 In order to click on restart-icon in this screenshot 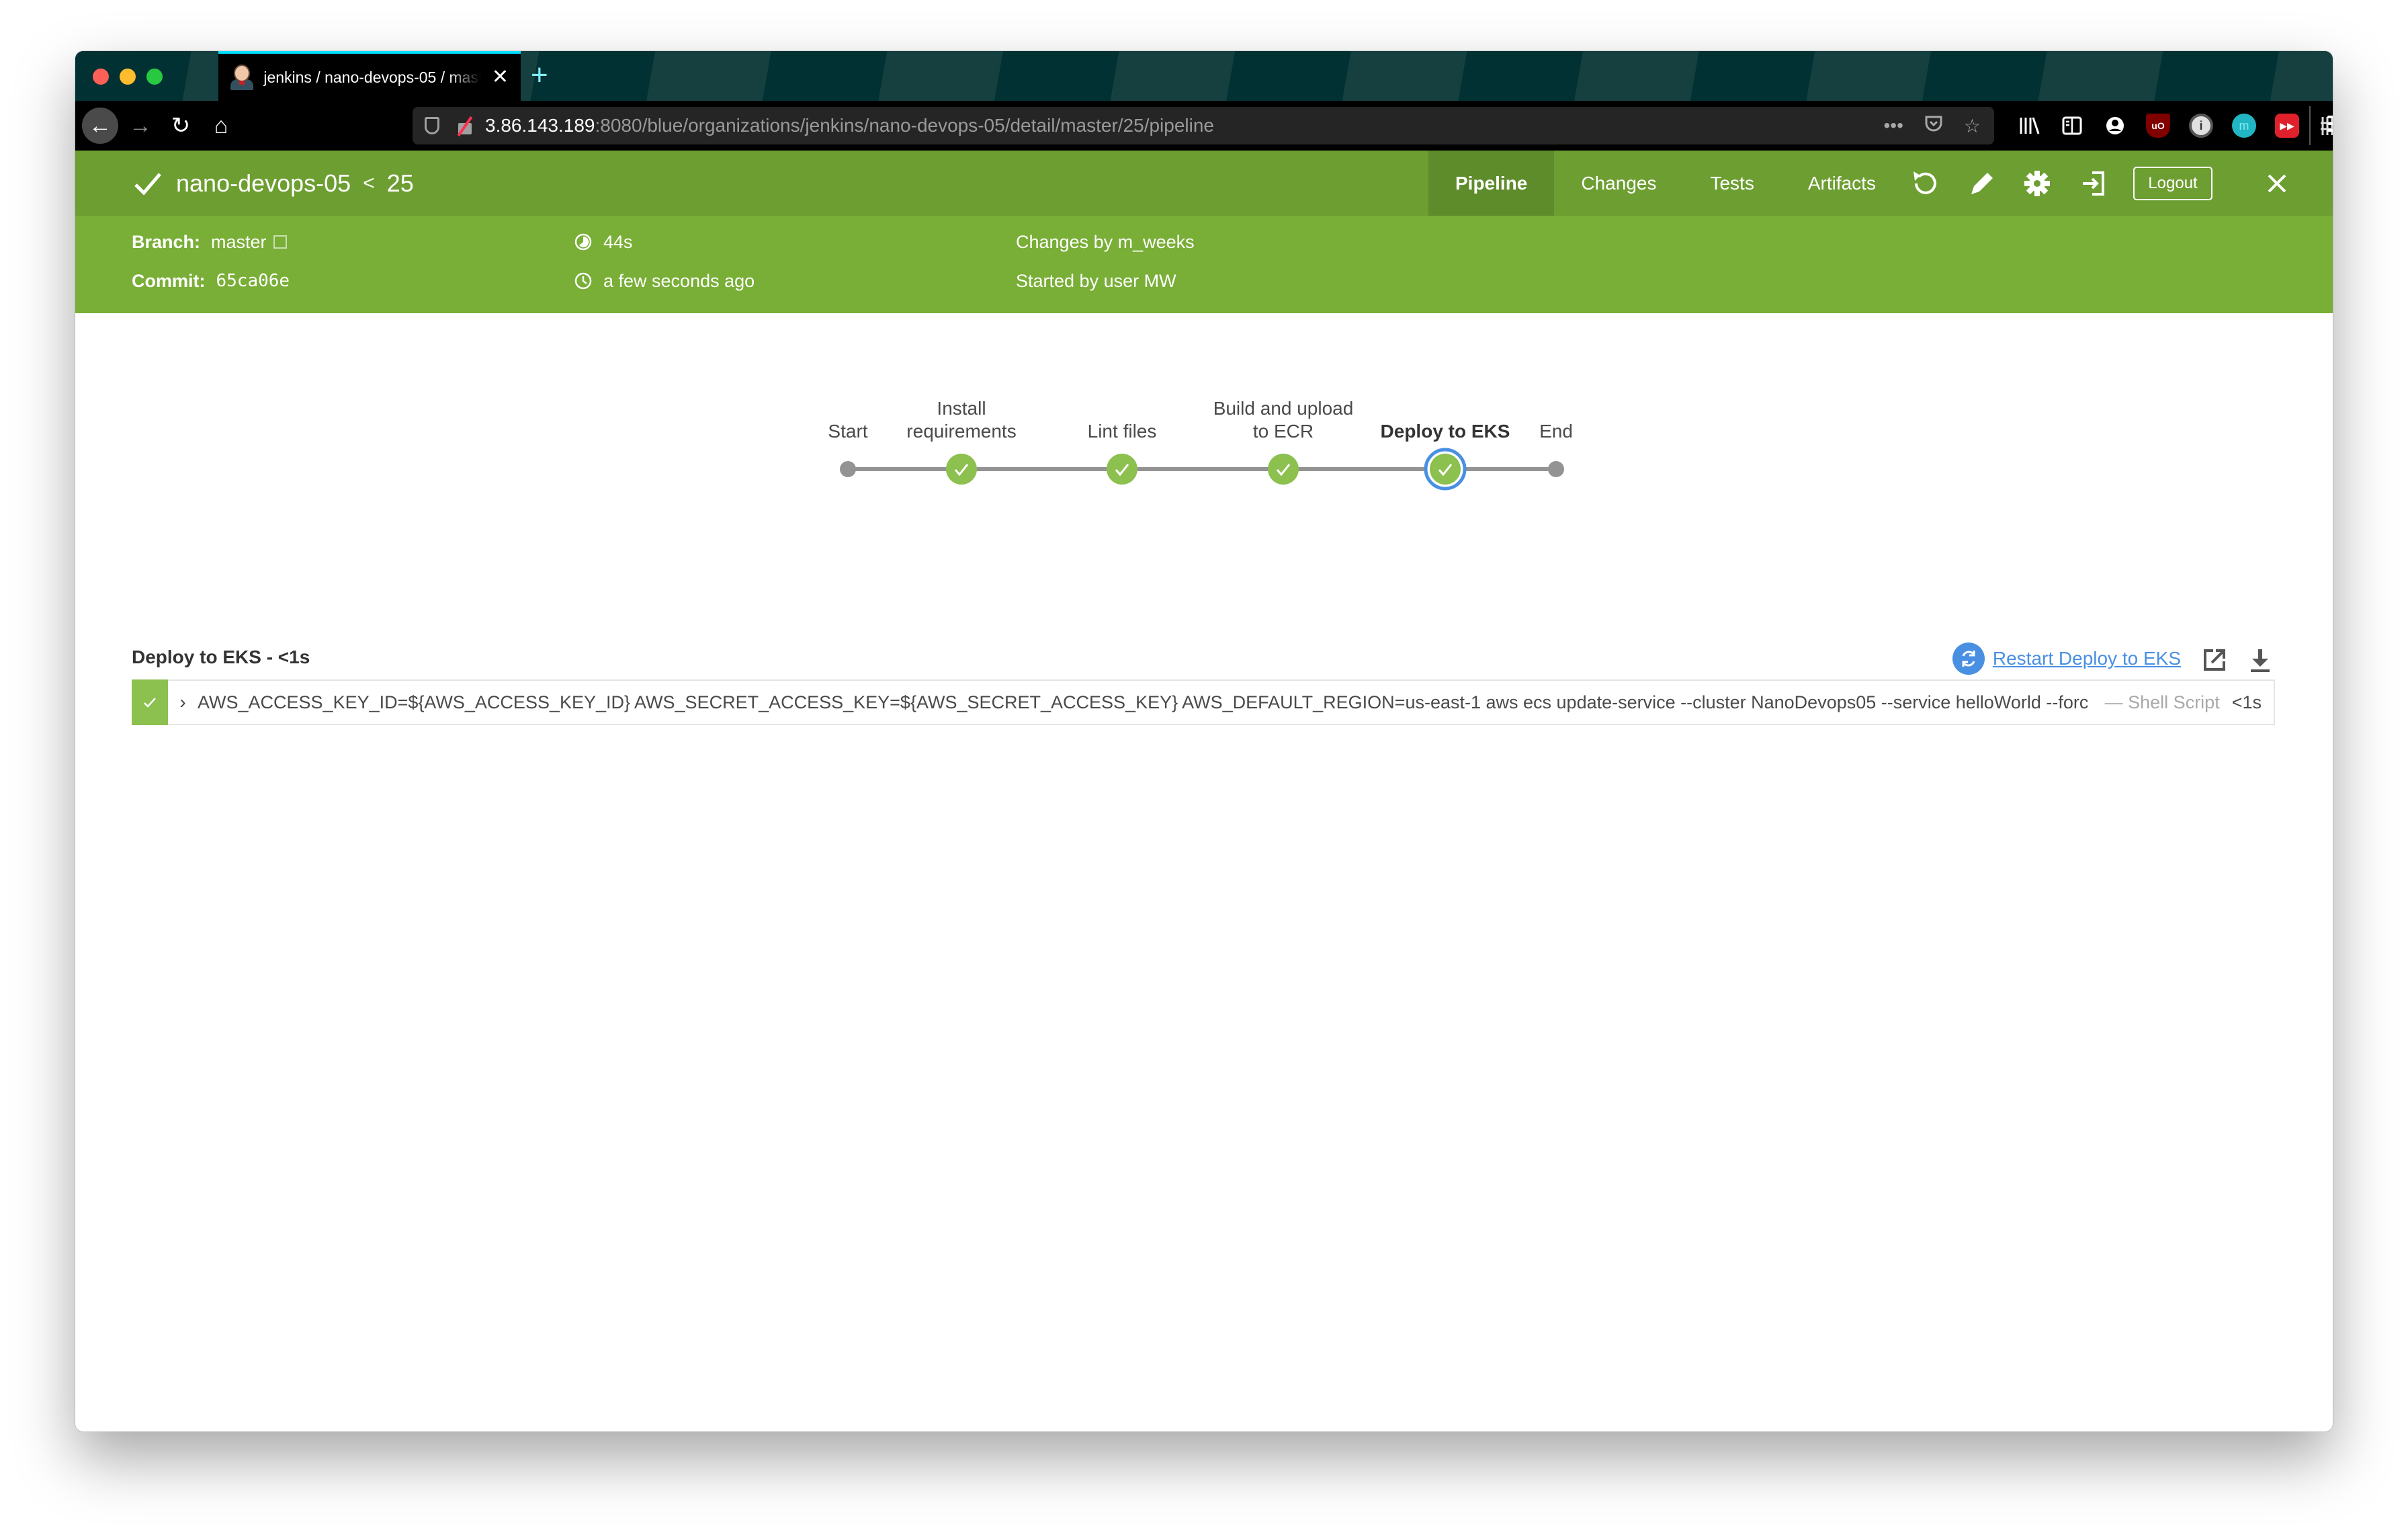, I will do `click(1968, 659)`.